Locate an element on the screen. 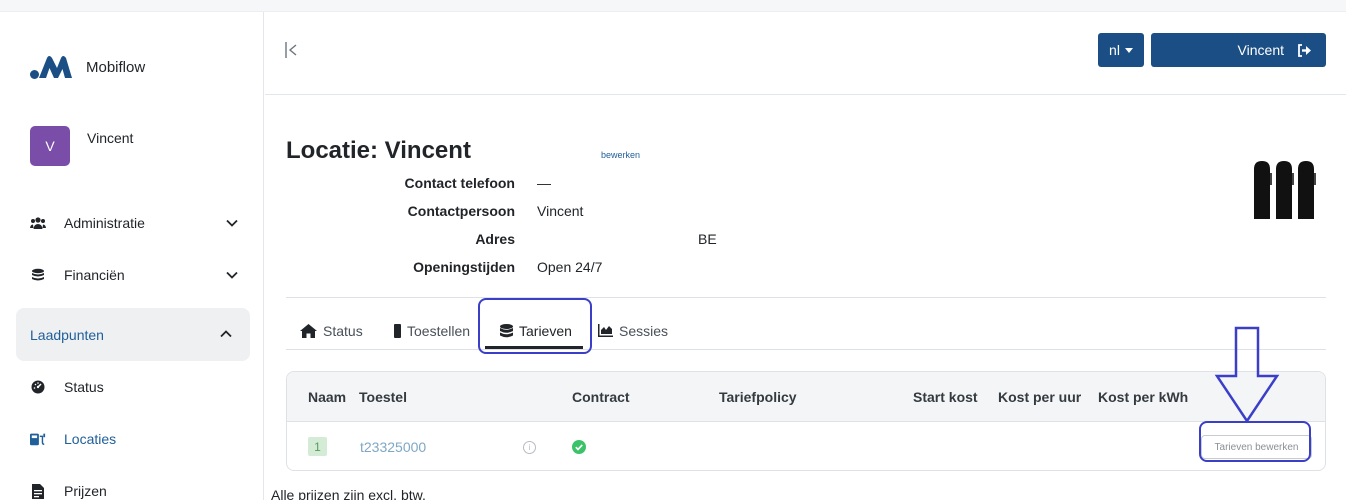  collapse-sidebar-button is located at coordinates (292, 50).